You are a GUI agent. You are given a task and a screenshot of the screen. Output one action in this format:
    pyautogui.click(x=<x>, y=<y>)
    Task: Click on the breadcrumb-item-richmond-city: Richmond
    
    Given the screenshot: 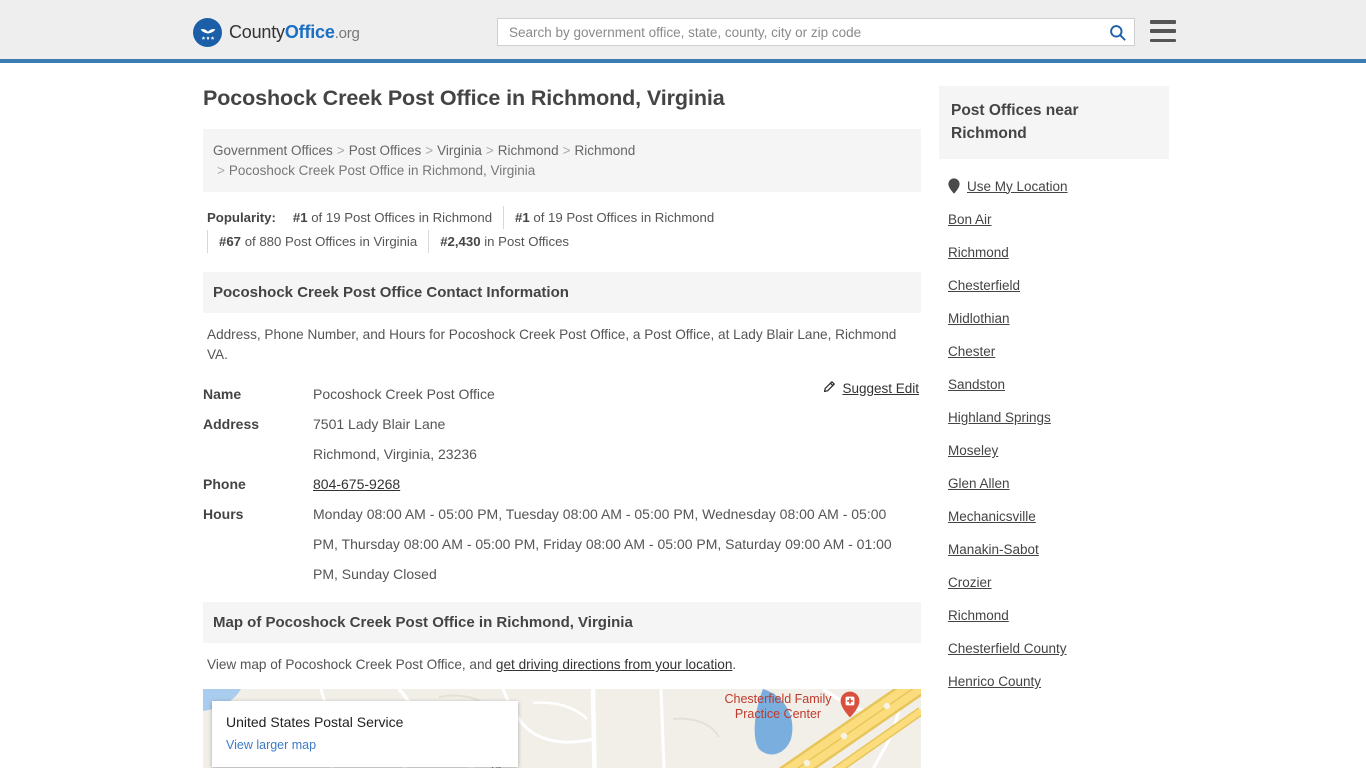 What is the action you would take?
    pyautogui.click(x=604, y=150)
    